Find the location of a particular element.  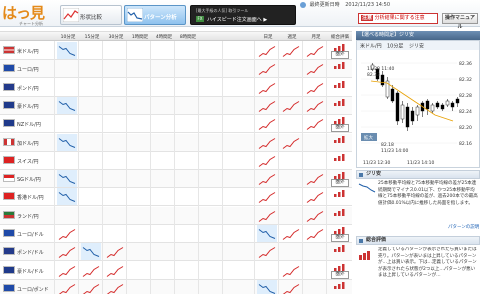

pair-name: 香港ドル/円 is located at coordinates (30, 197).